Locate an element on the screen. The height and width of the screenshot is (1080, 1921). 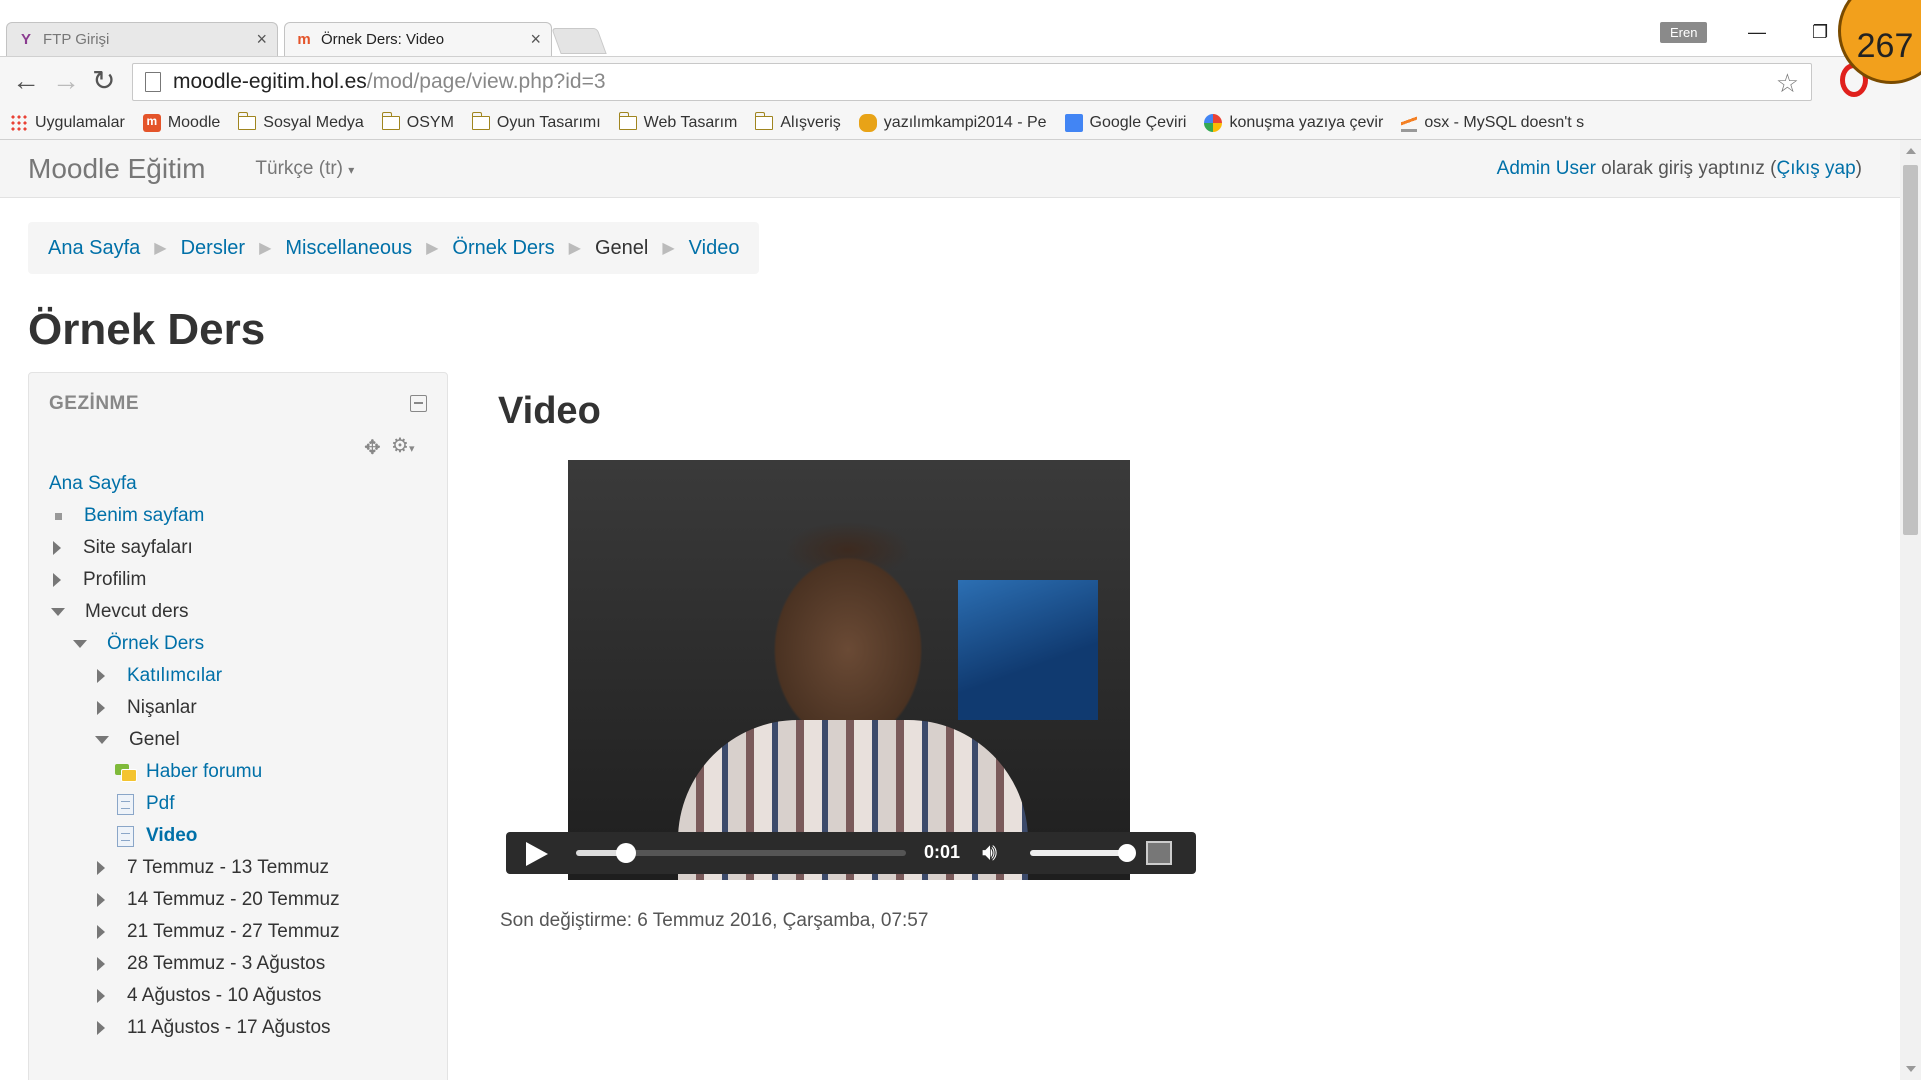
nav-item-mevcut-ders: Mevcut ders is located at coordinates (118, 612).